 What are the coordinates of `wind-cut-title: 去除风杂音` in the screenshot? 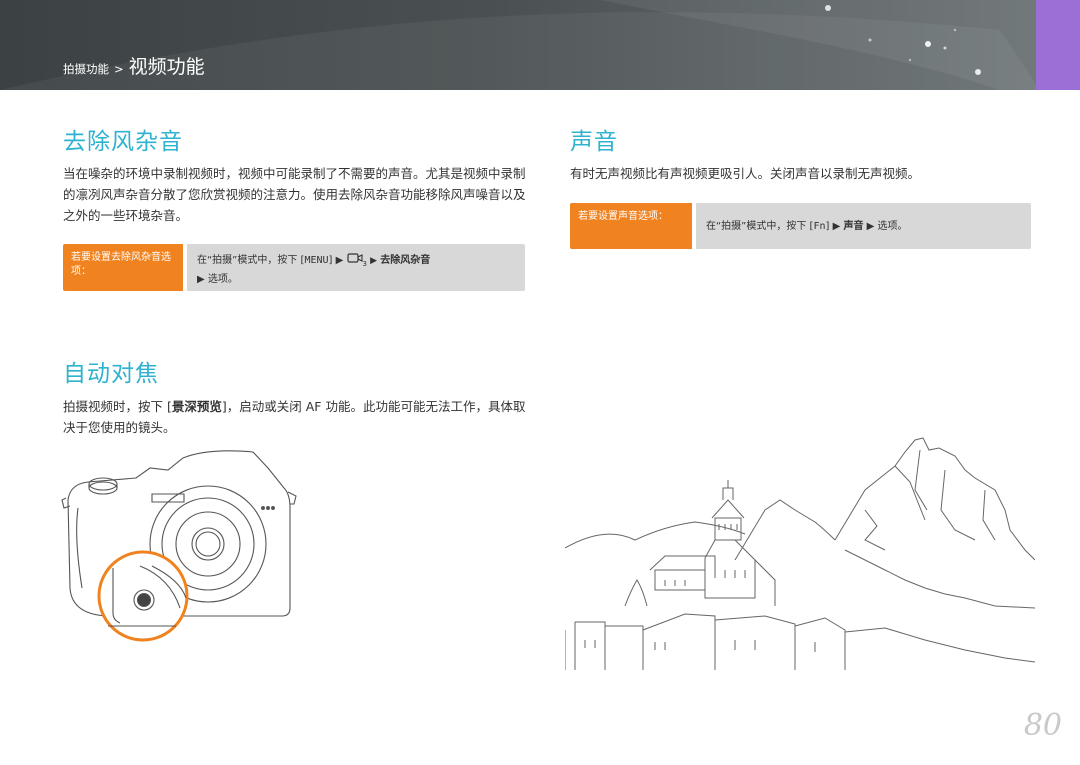 It's located at (123, 142).